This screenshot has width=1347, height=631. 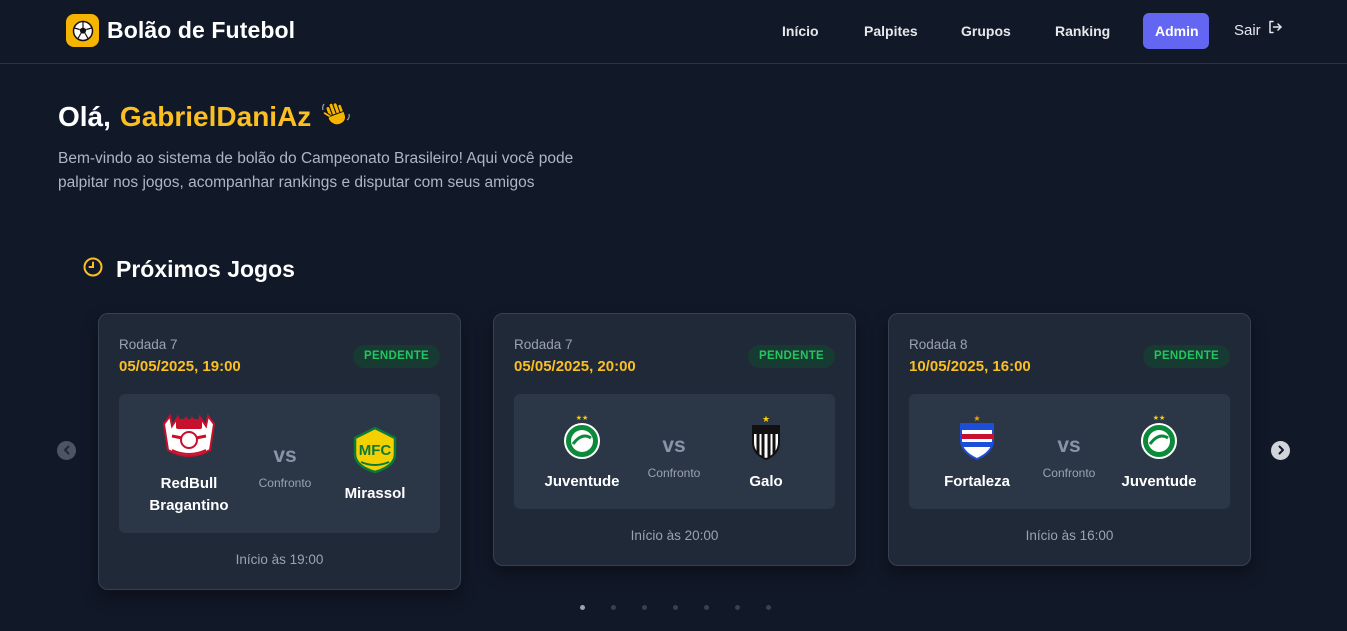 What do you see at coordinates (189, 440) in the screenshot?
I see `bragantino-logo-icon` at bounding box center [189, 440].